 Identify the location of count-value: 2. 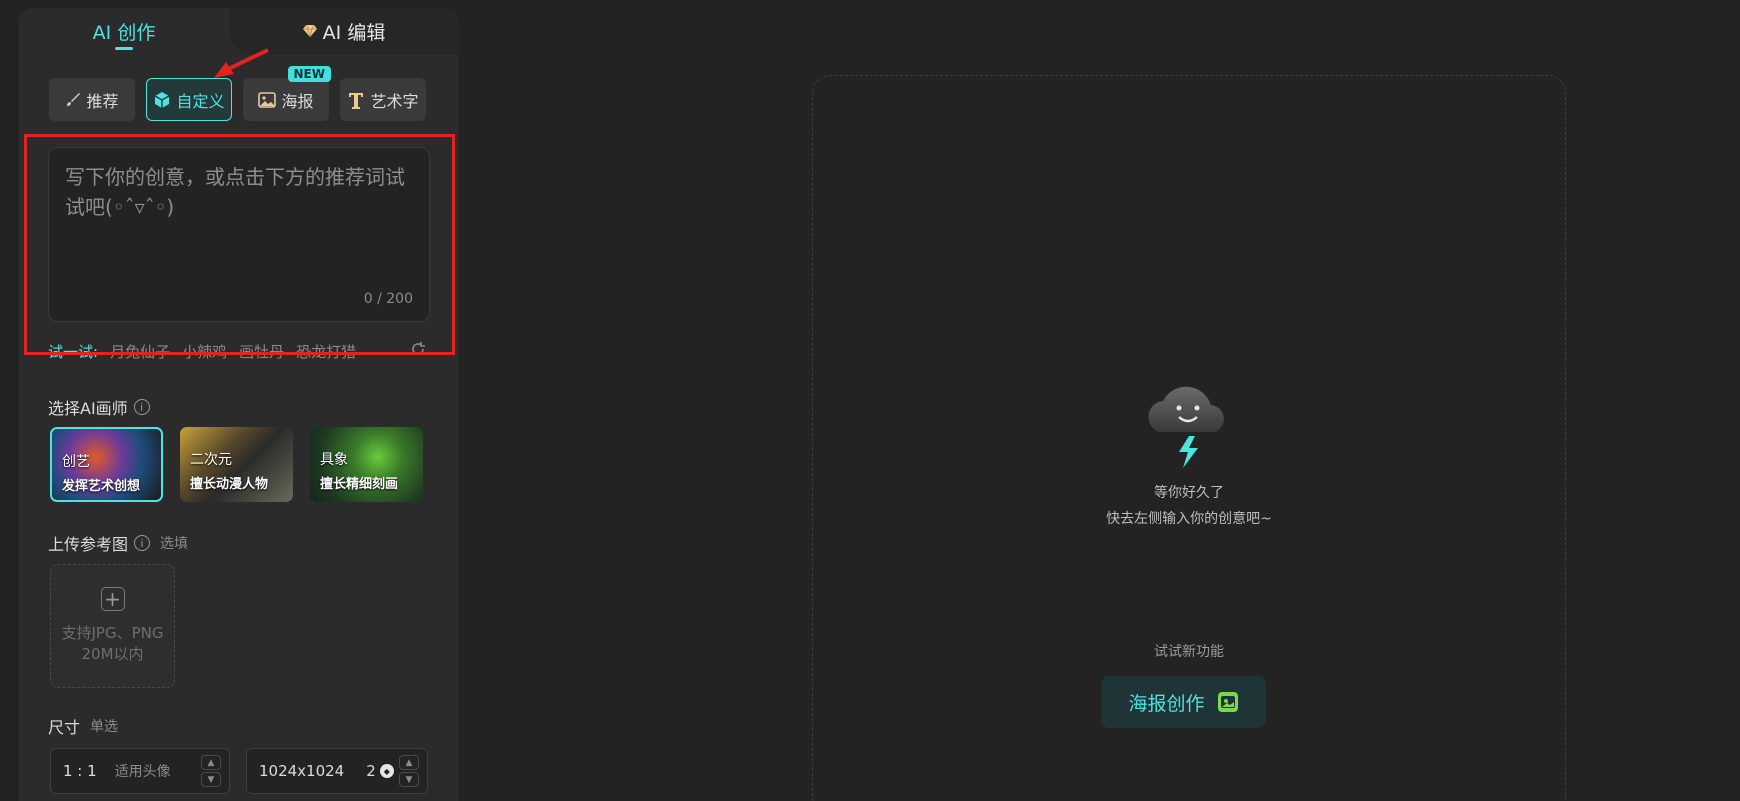
(371, 771).